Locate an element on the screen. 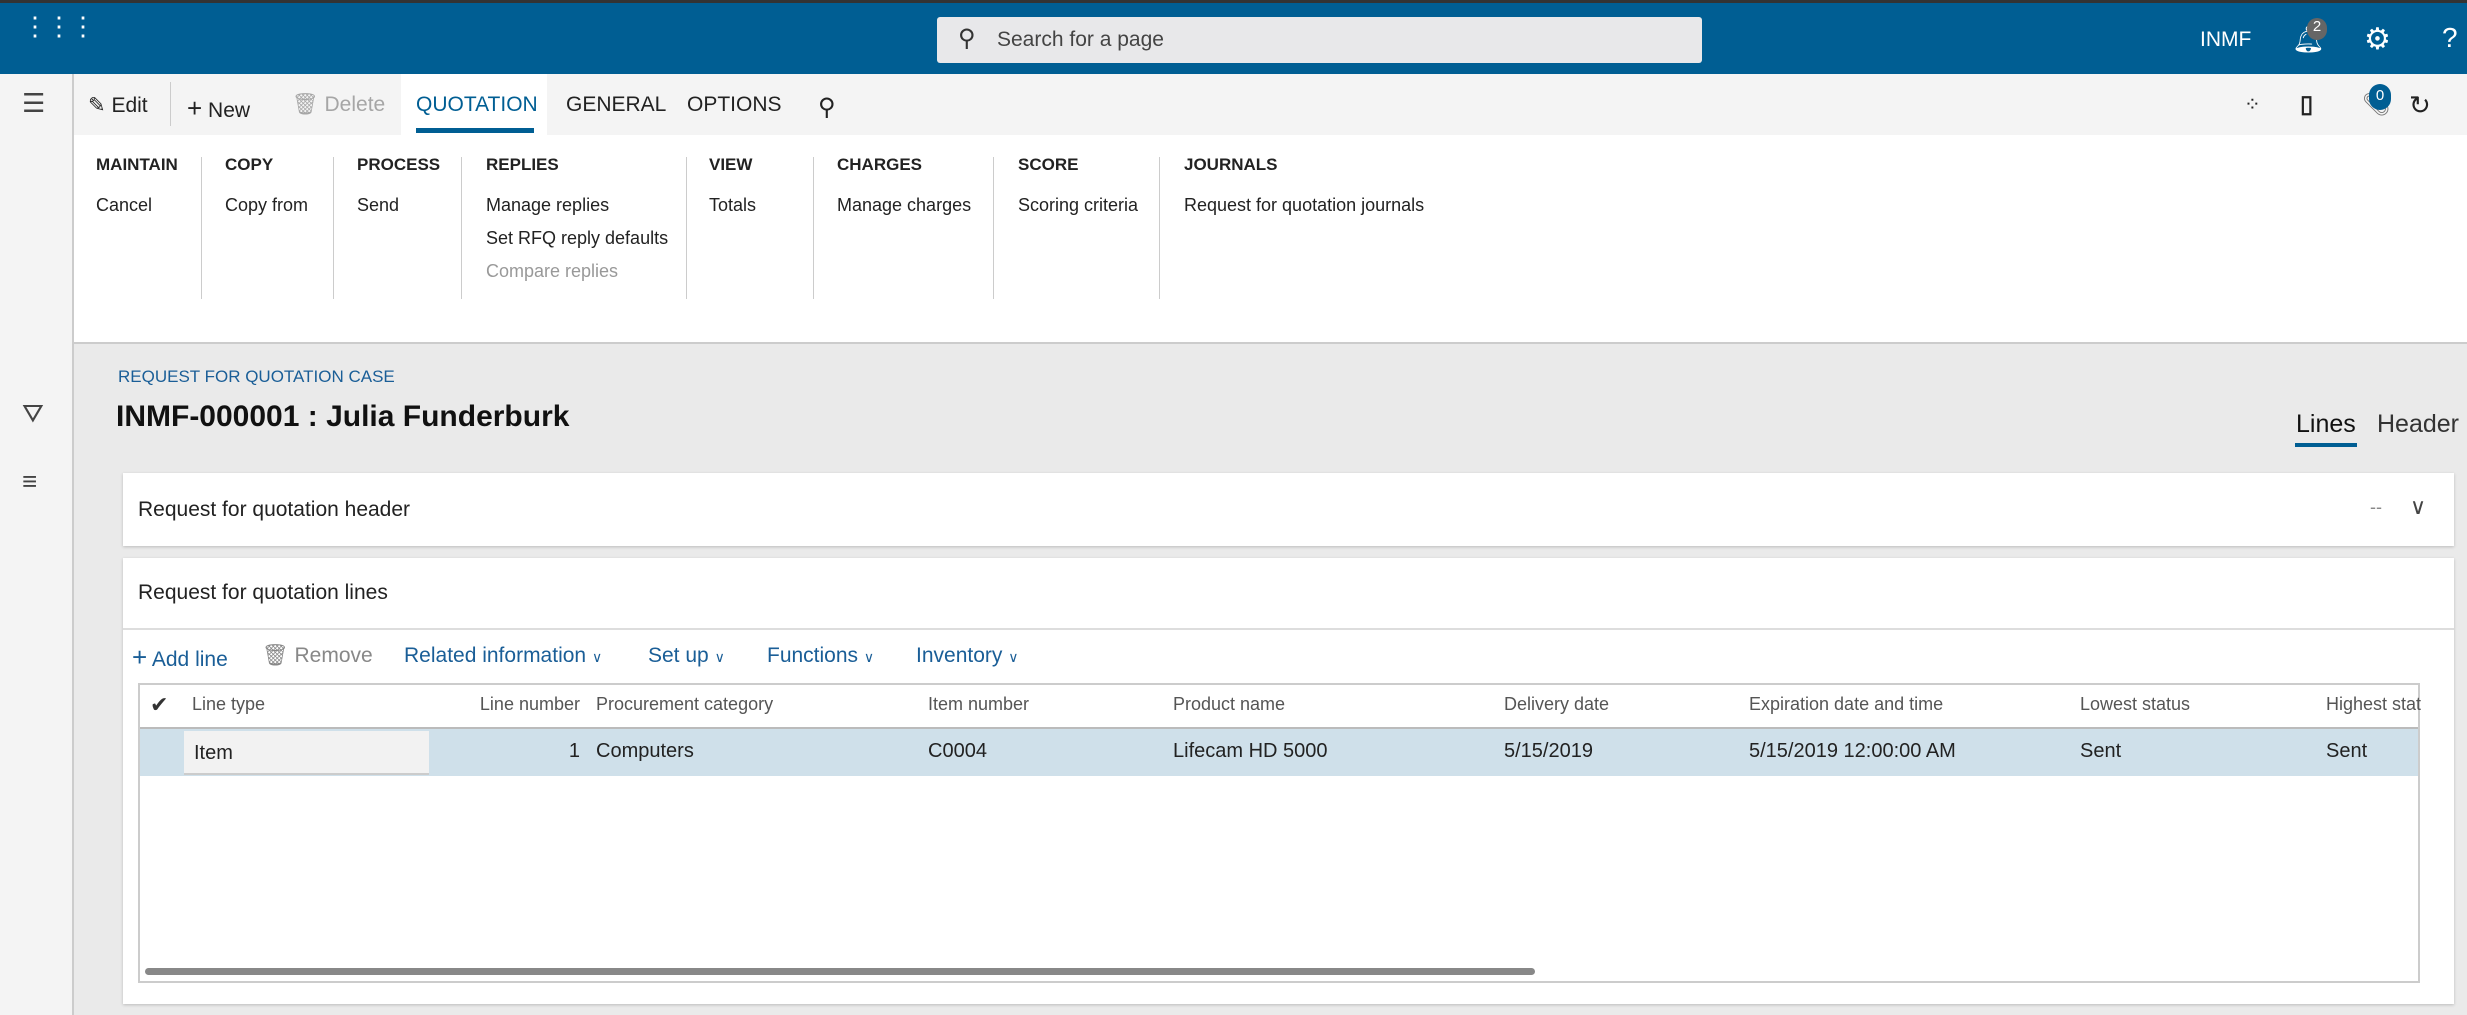 This screenshot has width=2467, height=1015. select-all-checkbox: ✔ is located at coordinates (159, 705).